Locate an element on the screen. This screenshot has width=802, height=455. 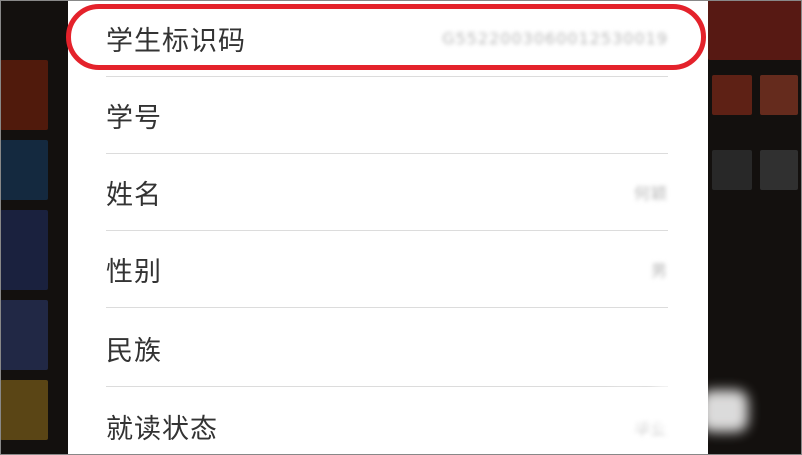
row-name: 姓名 何颖 is located at coordinates (387, 192).